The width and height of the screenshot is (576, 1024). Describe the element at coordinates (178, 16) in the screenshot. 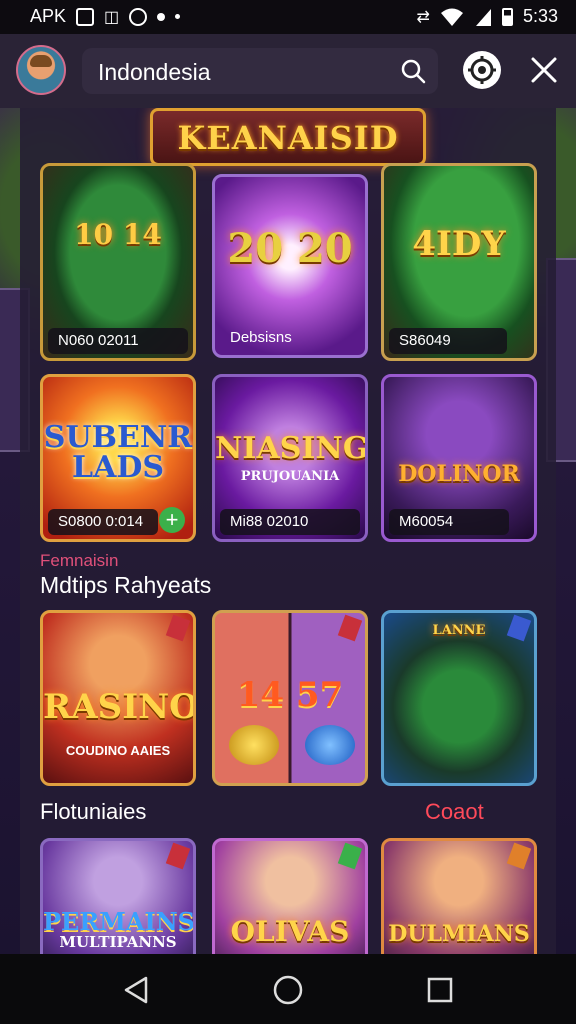

I see `small-dot-icon` at that location.